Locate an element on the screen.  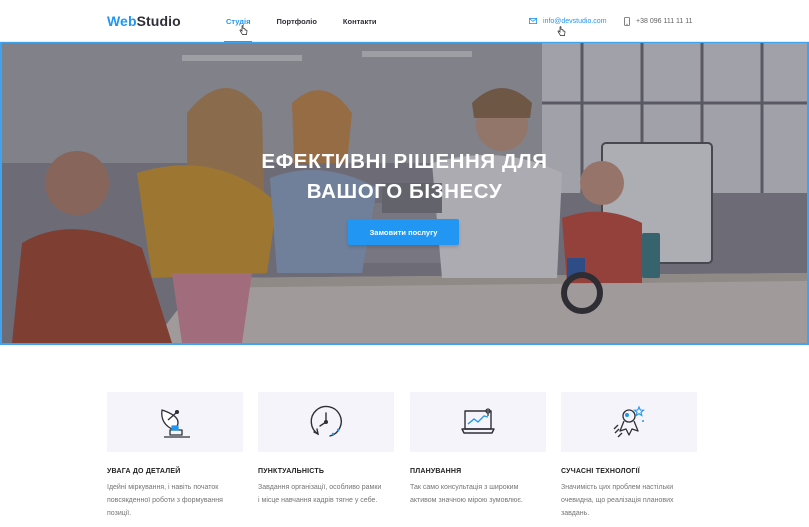
hero-title-line-2: вашого бізнесу is located at coordinates (404, 191).